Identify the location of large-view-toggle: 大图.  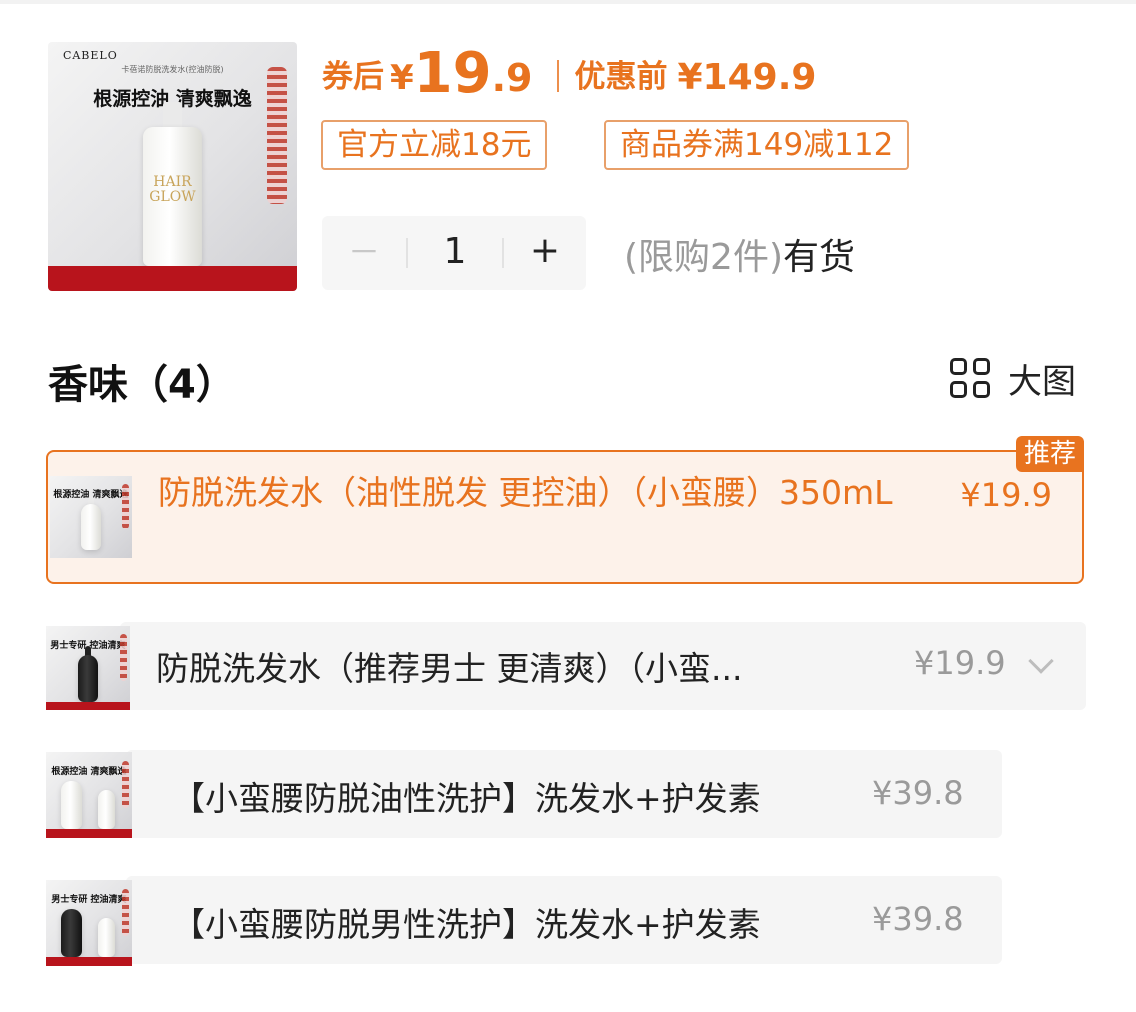
(1013, 379).